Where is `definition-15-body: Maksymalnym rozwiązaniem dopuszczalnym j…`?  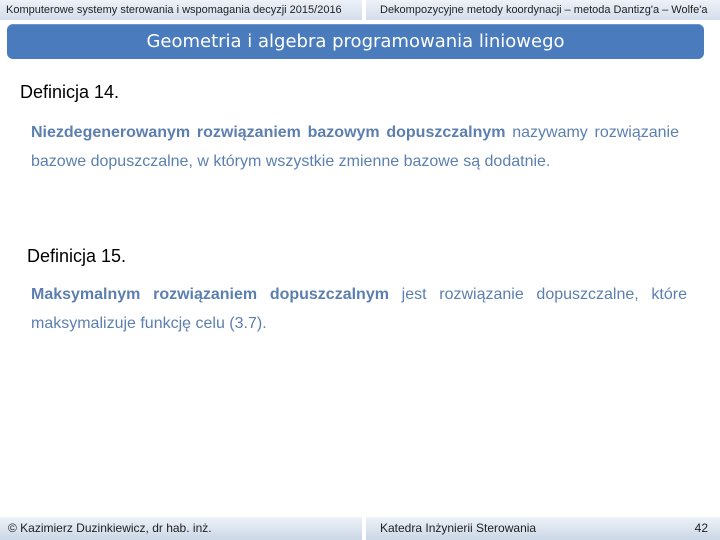
definition-15-body: Maksymalnym rozwiązaniem dopuszczalnym j… is located at coordinates (359, 309).